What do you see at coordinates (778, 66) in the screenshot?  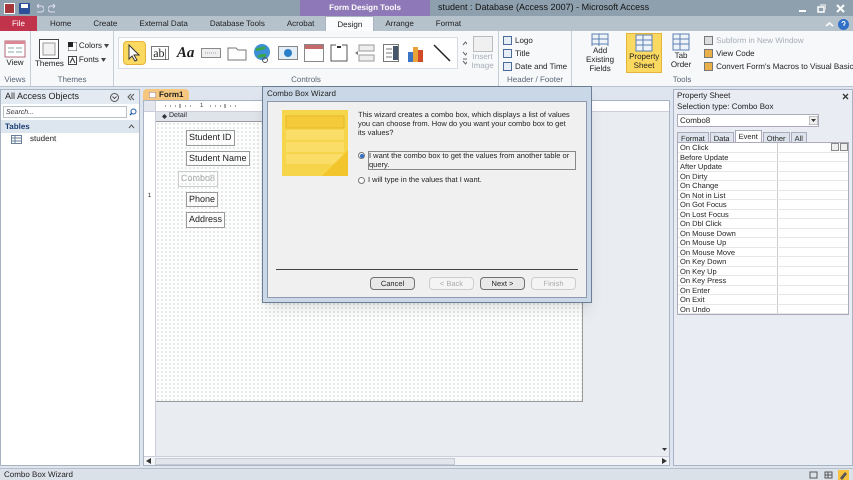 I see `tool-link-button: Convert Form's Macros to Visual Basic` at bounding box center [778, 66].